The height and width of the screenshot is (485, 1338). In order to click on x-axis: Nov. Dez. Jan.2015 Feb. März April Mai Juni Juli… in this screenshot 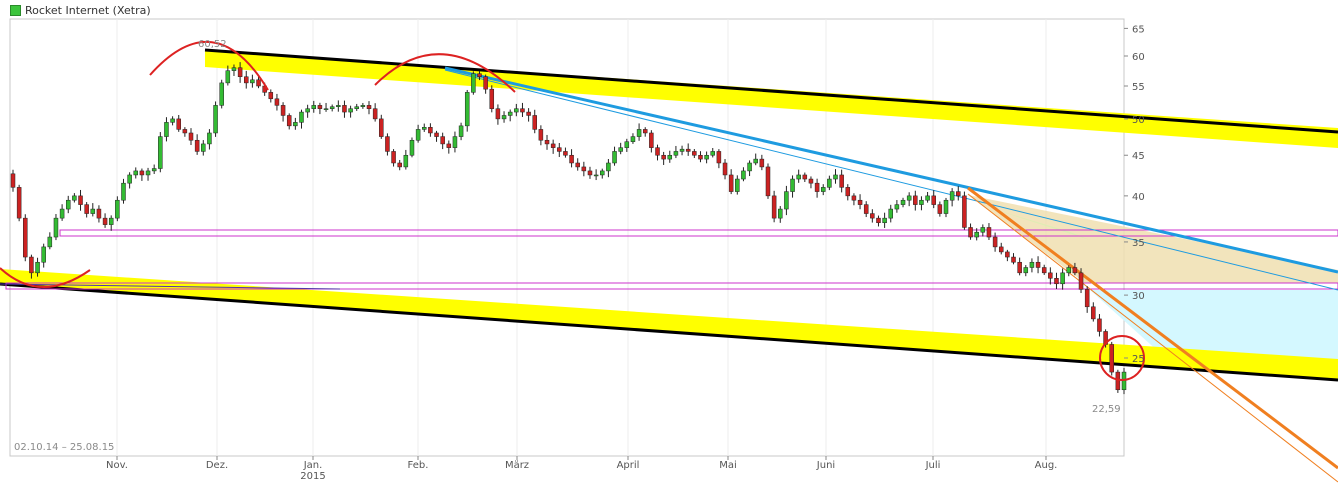, I will do `click(581, 469)`.